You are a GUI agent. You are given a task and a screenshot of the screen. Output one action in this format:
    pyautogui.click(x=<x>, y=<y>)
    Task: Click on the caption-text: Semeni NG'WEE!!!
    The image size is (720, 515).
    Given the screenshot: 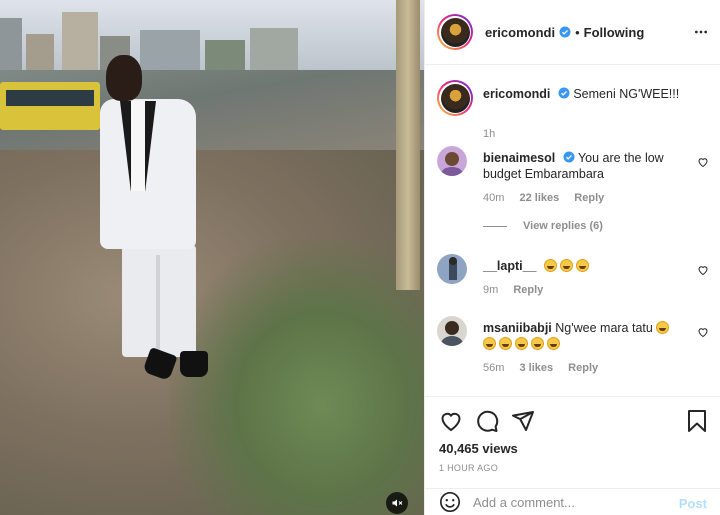 What is the action you would take?
    pyautogui.click(x=626, y=94)
    